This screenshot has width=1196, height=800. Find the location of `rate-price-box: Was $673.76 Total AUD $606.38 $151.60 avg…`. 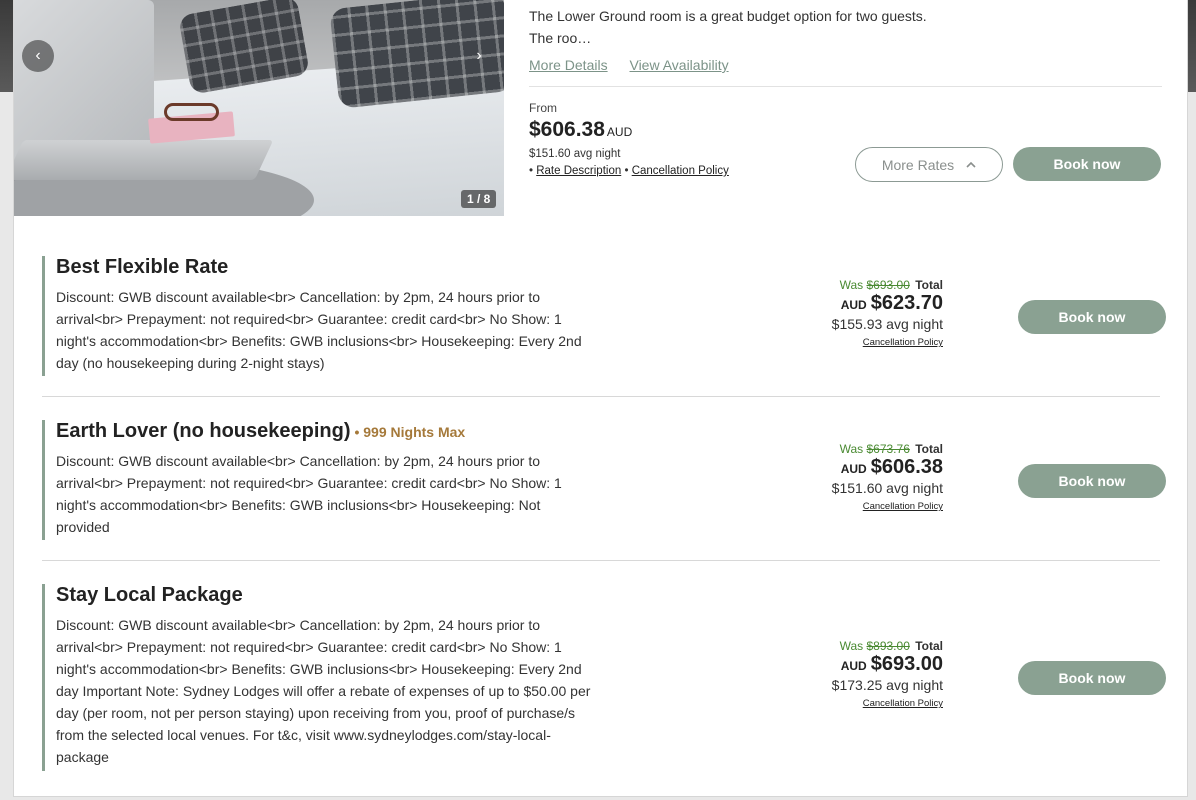

rate-price-box: Was $673.76 Total AUD $606.38 $151.60 avg… is located at coordinates (887, 478).